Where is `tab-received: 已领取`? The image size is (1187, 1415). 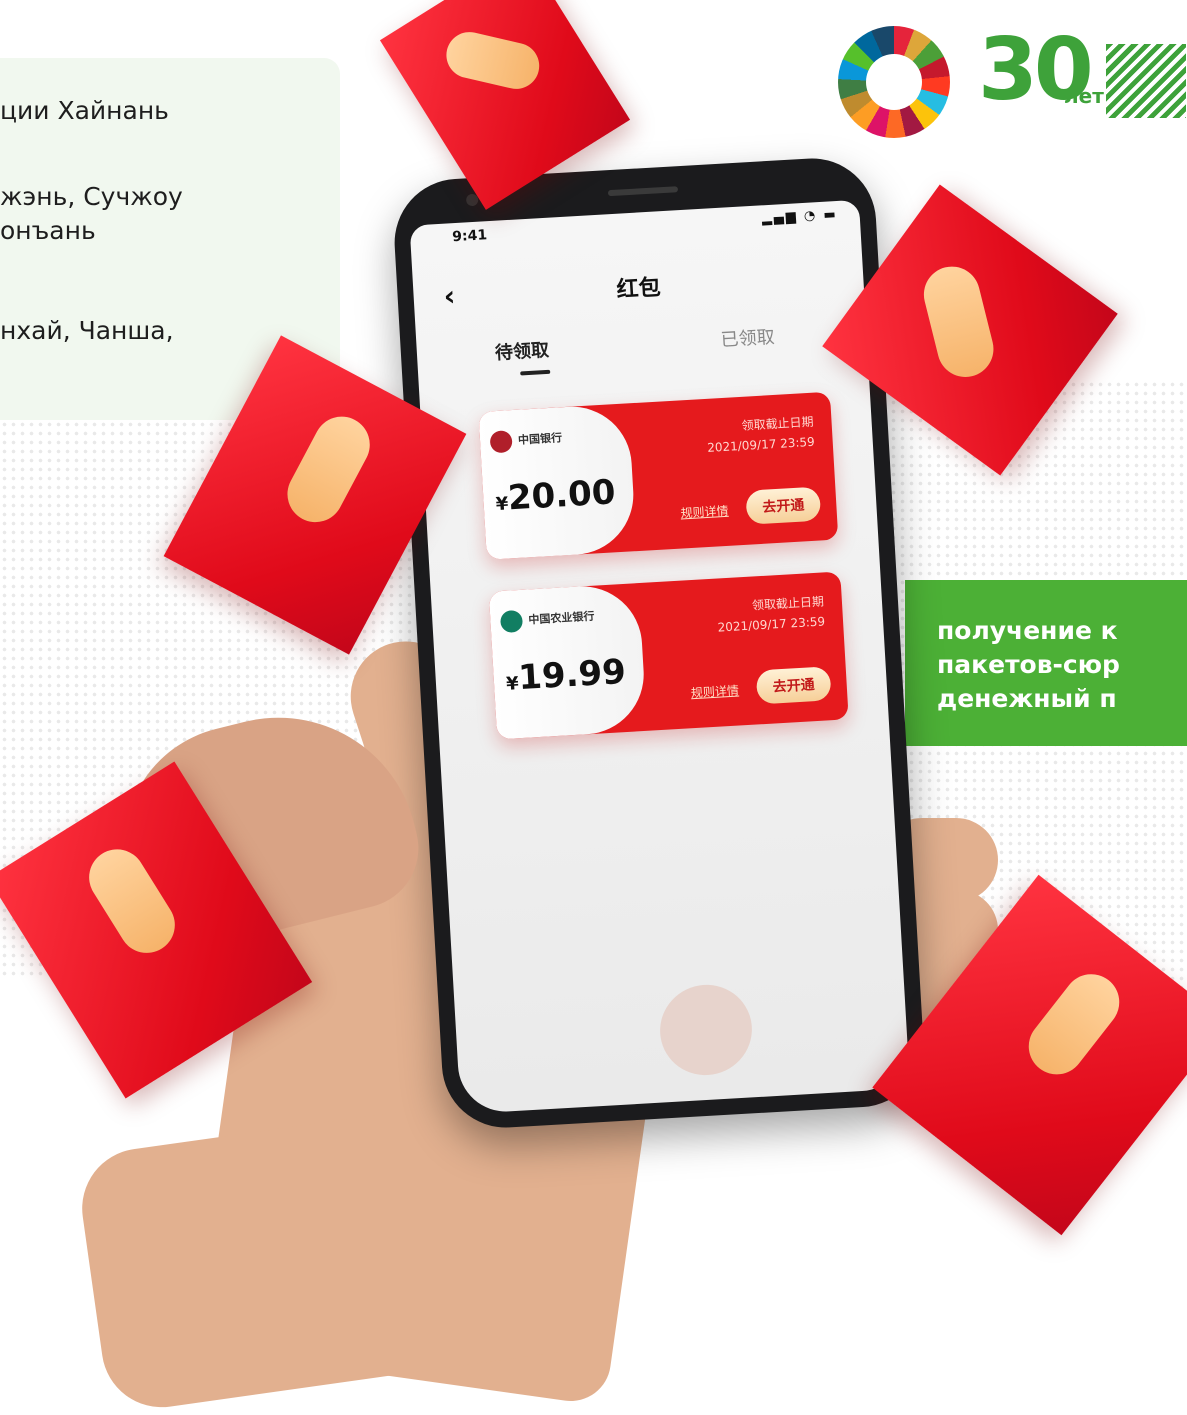
tab-received: 已领取 is located at coordinates (747, 337).